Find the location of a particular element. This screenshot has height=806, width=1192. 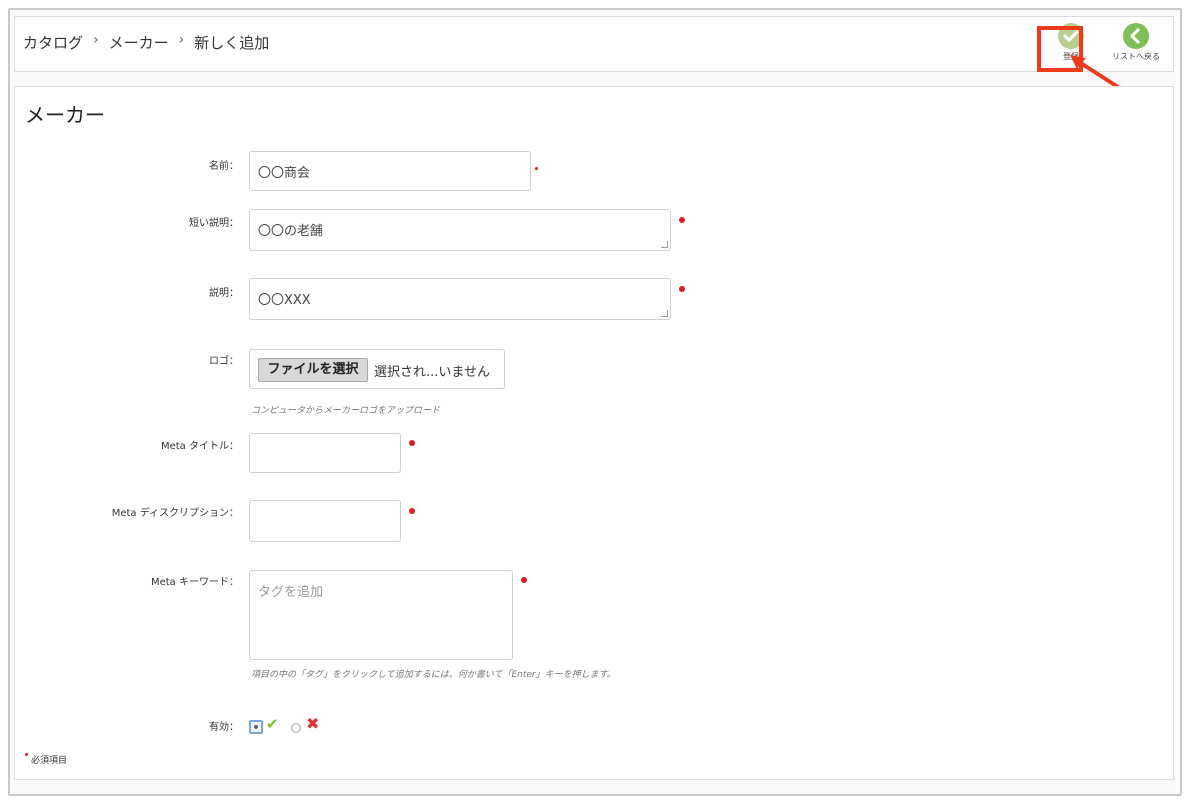

breadcrumb-item-maker: メーカー is located at coordinates (139, 42).